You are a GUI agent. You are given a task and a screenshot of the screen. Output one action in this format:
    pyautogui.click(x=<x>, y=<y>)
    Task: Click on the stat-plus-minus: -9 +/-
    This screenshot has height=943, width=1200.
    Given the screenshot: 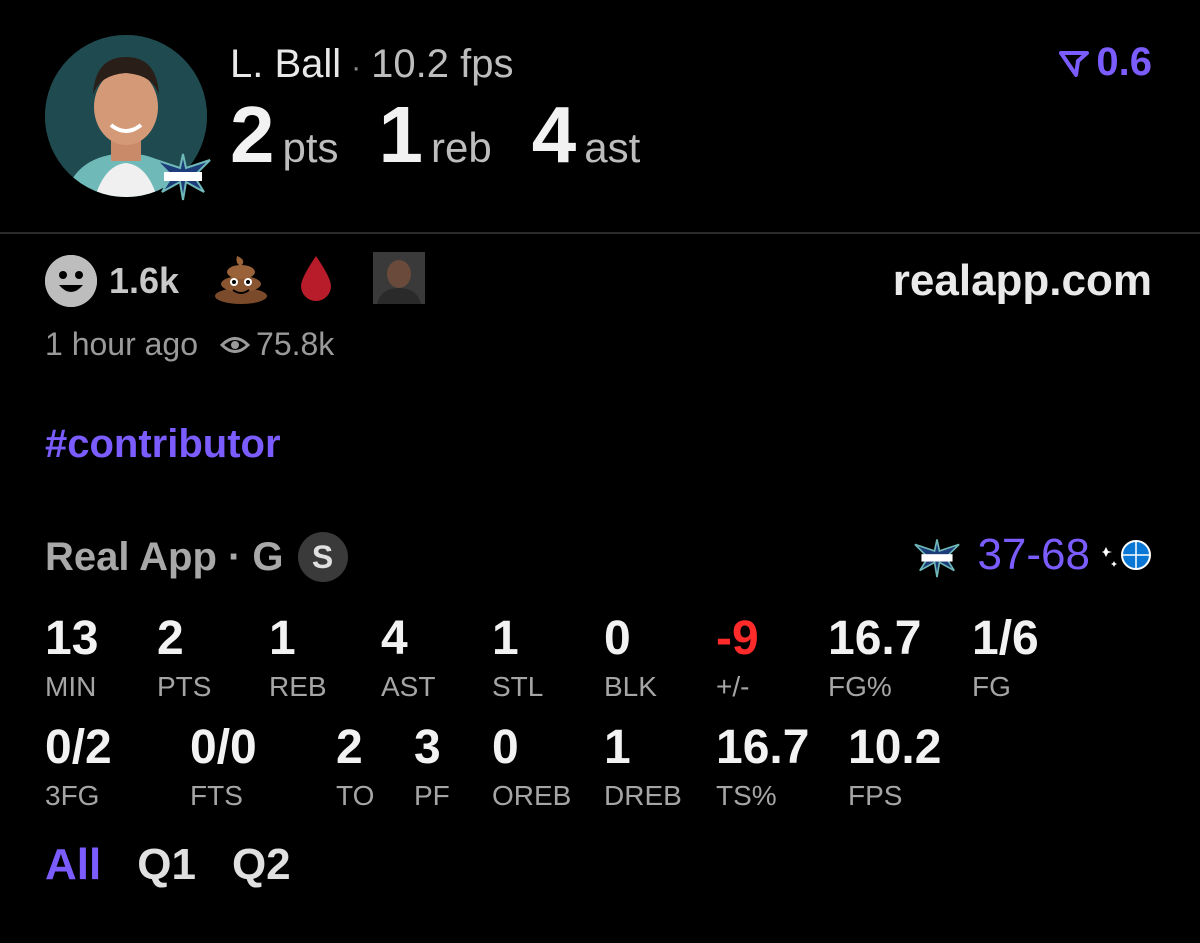 What is the action you would take?
    pyautogui.click(x=737, y=659)
    